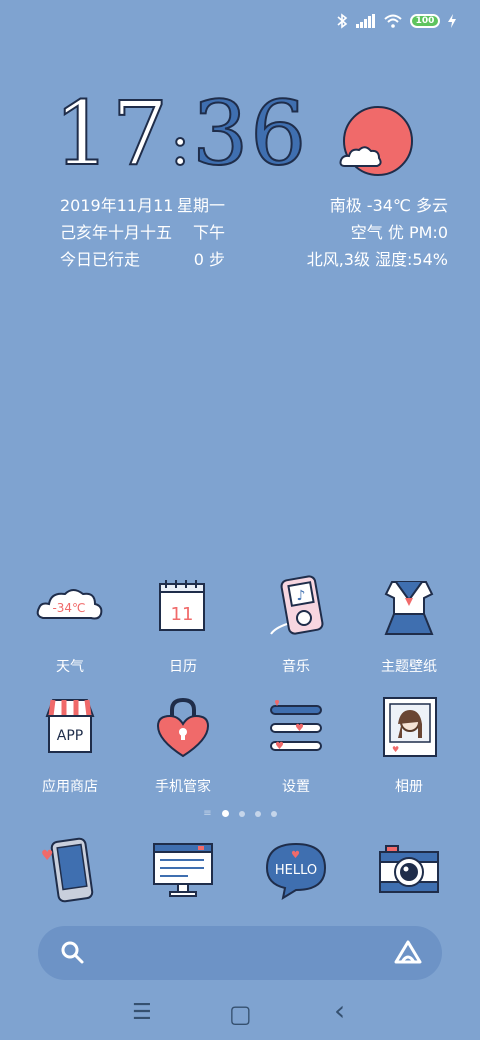 This screenshot has height=1040, width=480. Describe the element at coordinates (388, 205) in the screenshot. I see `weather-location-temp: 南极 -34℃ 多云` at that location.